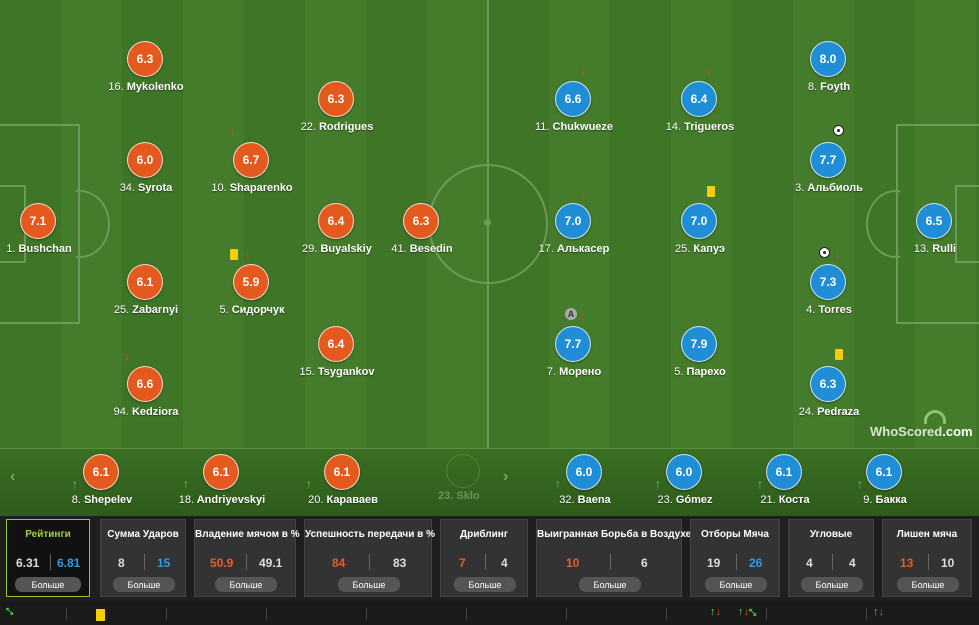 The width and height of the screenshot is (979, 625). I want to click on player-rating: 7.3, so click(828, 282).